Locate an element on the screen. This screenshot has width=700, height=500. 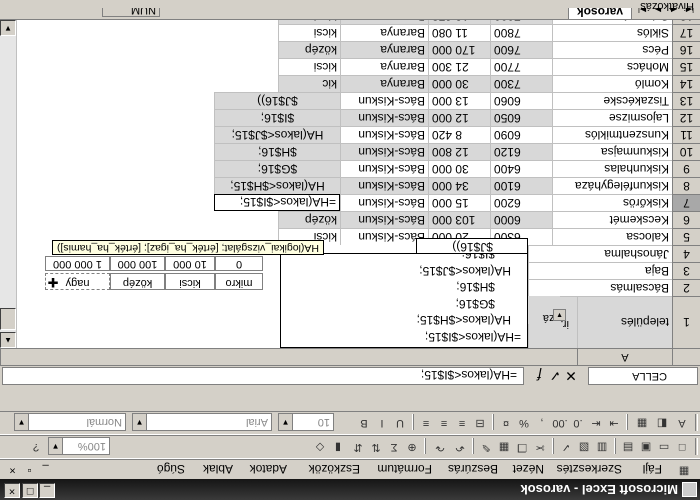
increase-indent-icon: ⇥ is located at coordinates (614, 422).